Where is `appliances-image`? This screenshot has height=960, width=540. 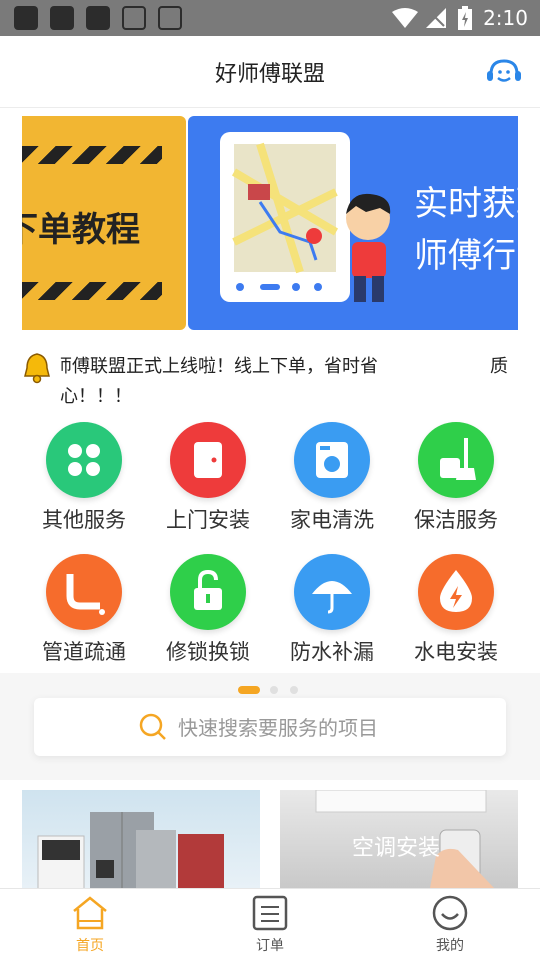
appliances-image is located at coordinates (130, 850).